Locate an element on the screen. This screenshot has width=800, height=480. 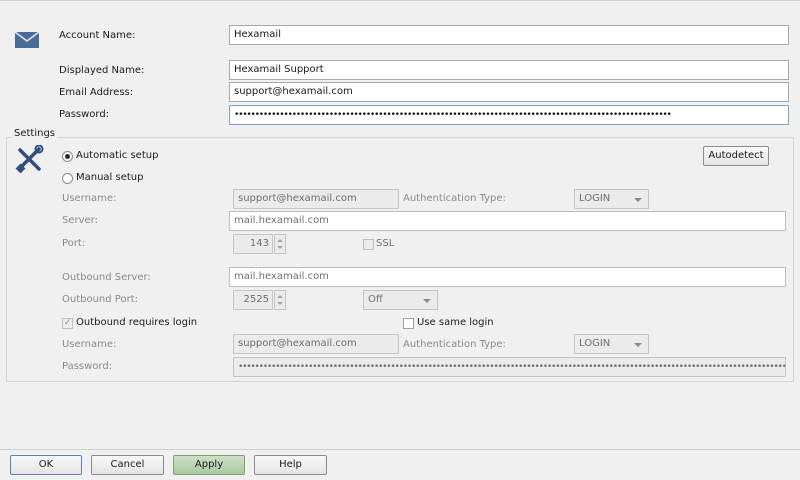
tools-icon is located at coordinates (29, 159).